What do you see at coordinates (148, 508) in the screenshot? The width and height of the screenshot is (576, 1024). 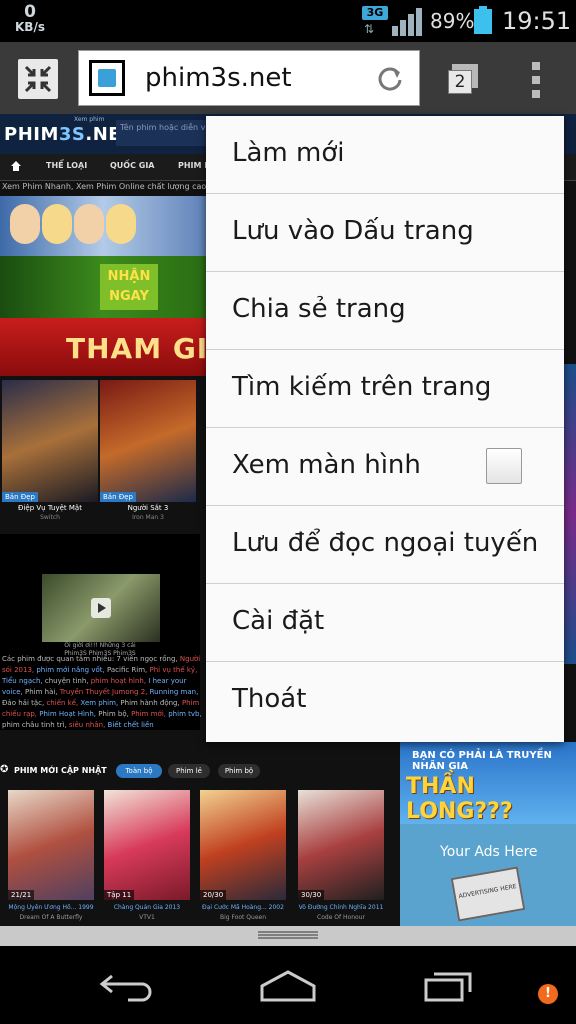 I see `featured-title: Người Sắt 3` at bounding box center [148, 508].